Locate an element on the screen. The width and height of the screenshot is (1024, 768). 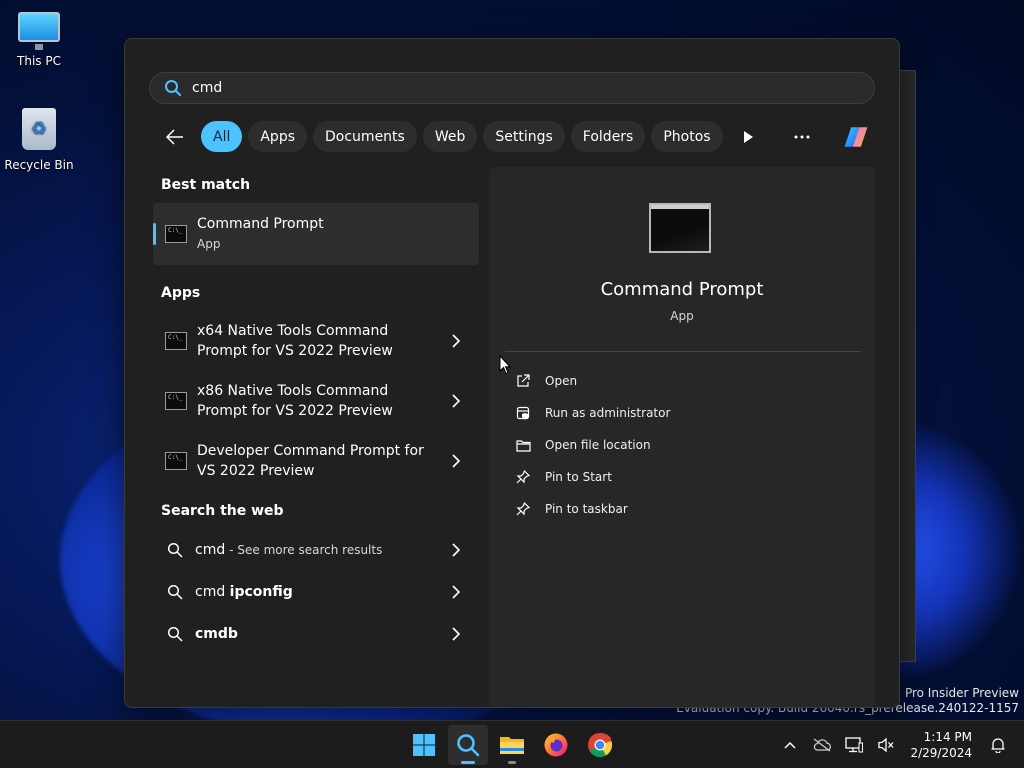
section-title-best-match: Best match is located at coordinates (206, 185).